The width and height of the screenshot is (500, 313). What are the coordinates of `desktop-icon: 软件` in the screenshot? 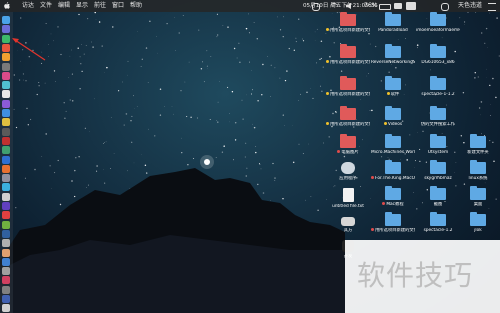 It's located at (393, 86).